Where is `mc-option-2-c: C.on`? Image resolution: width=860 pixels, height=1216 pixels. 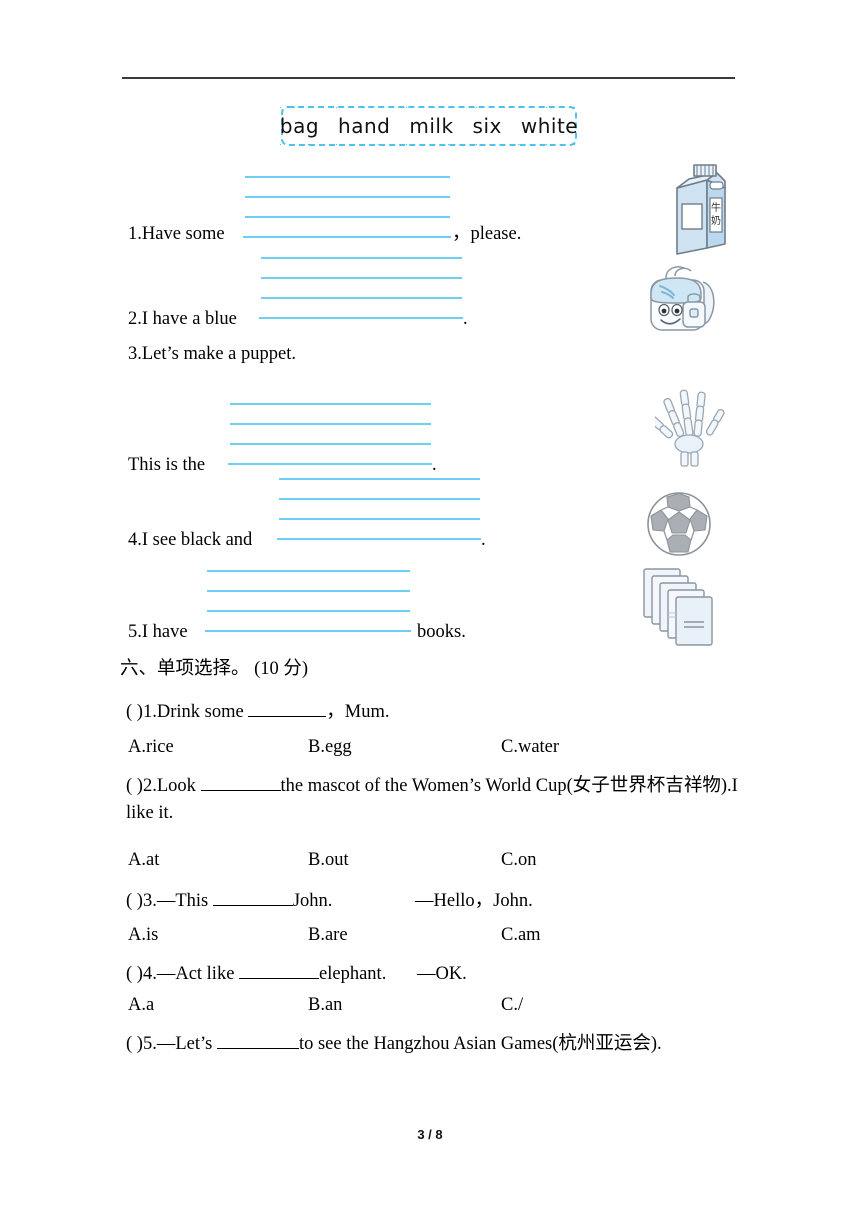
mc-option-2-c: C.on is located at coordinates (518, 860).